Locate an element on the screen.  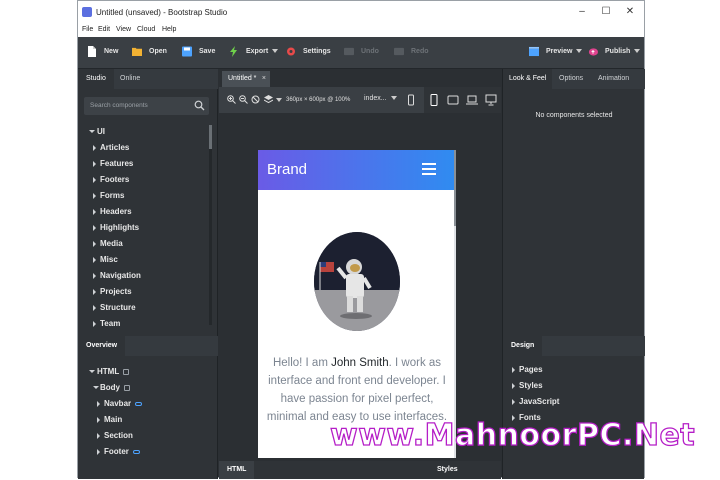
phone-device-icon is located at coordinates (411, 100).